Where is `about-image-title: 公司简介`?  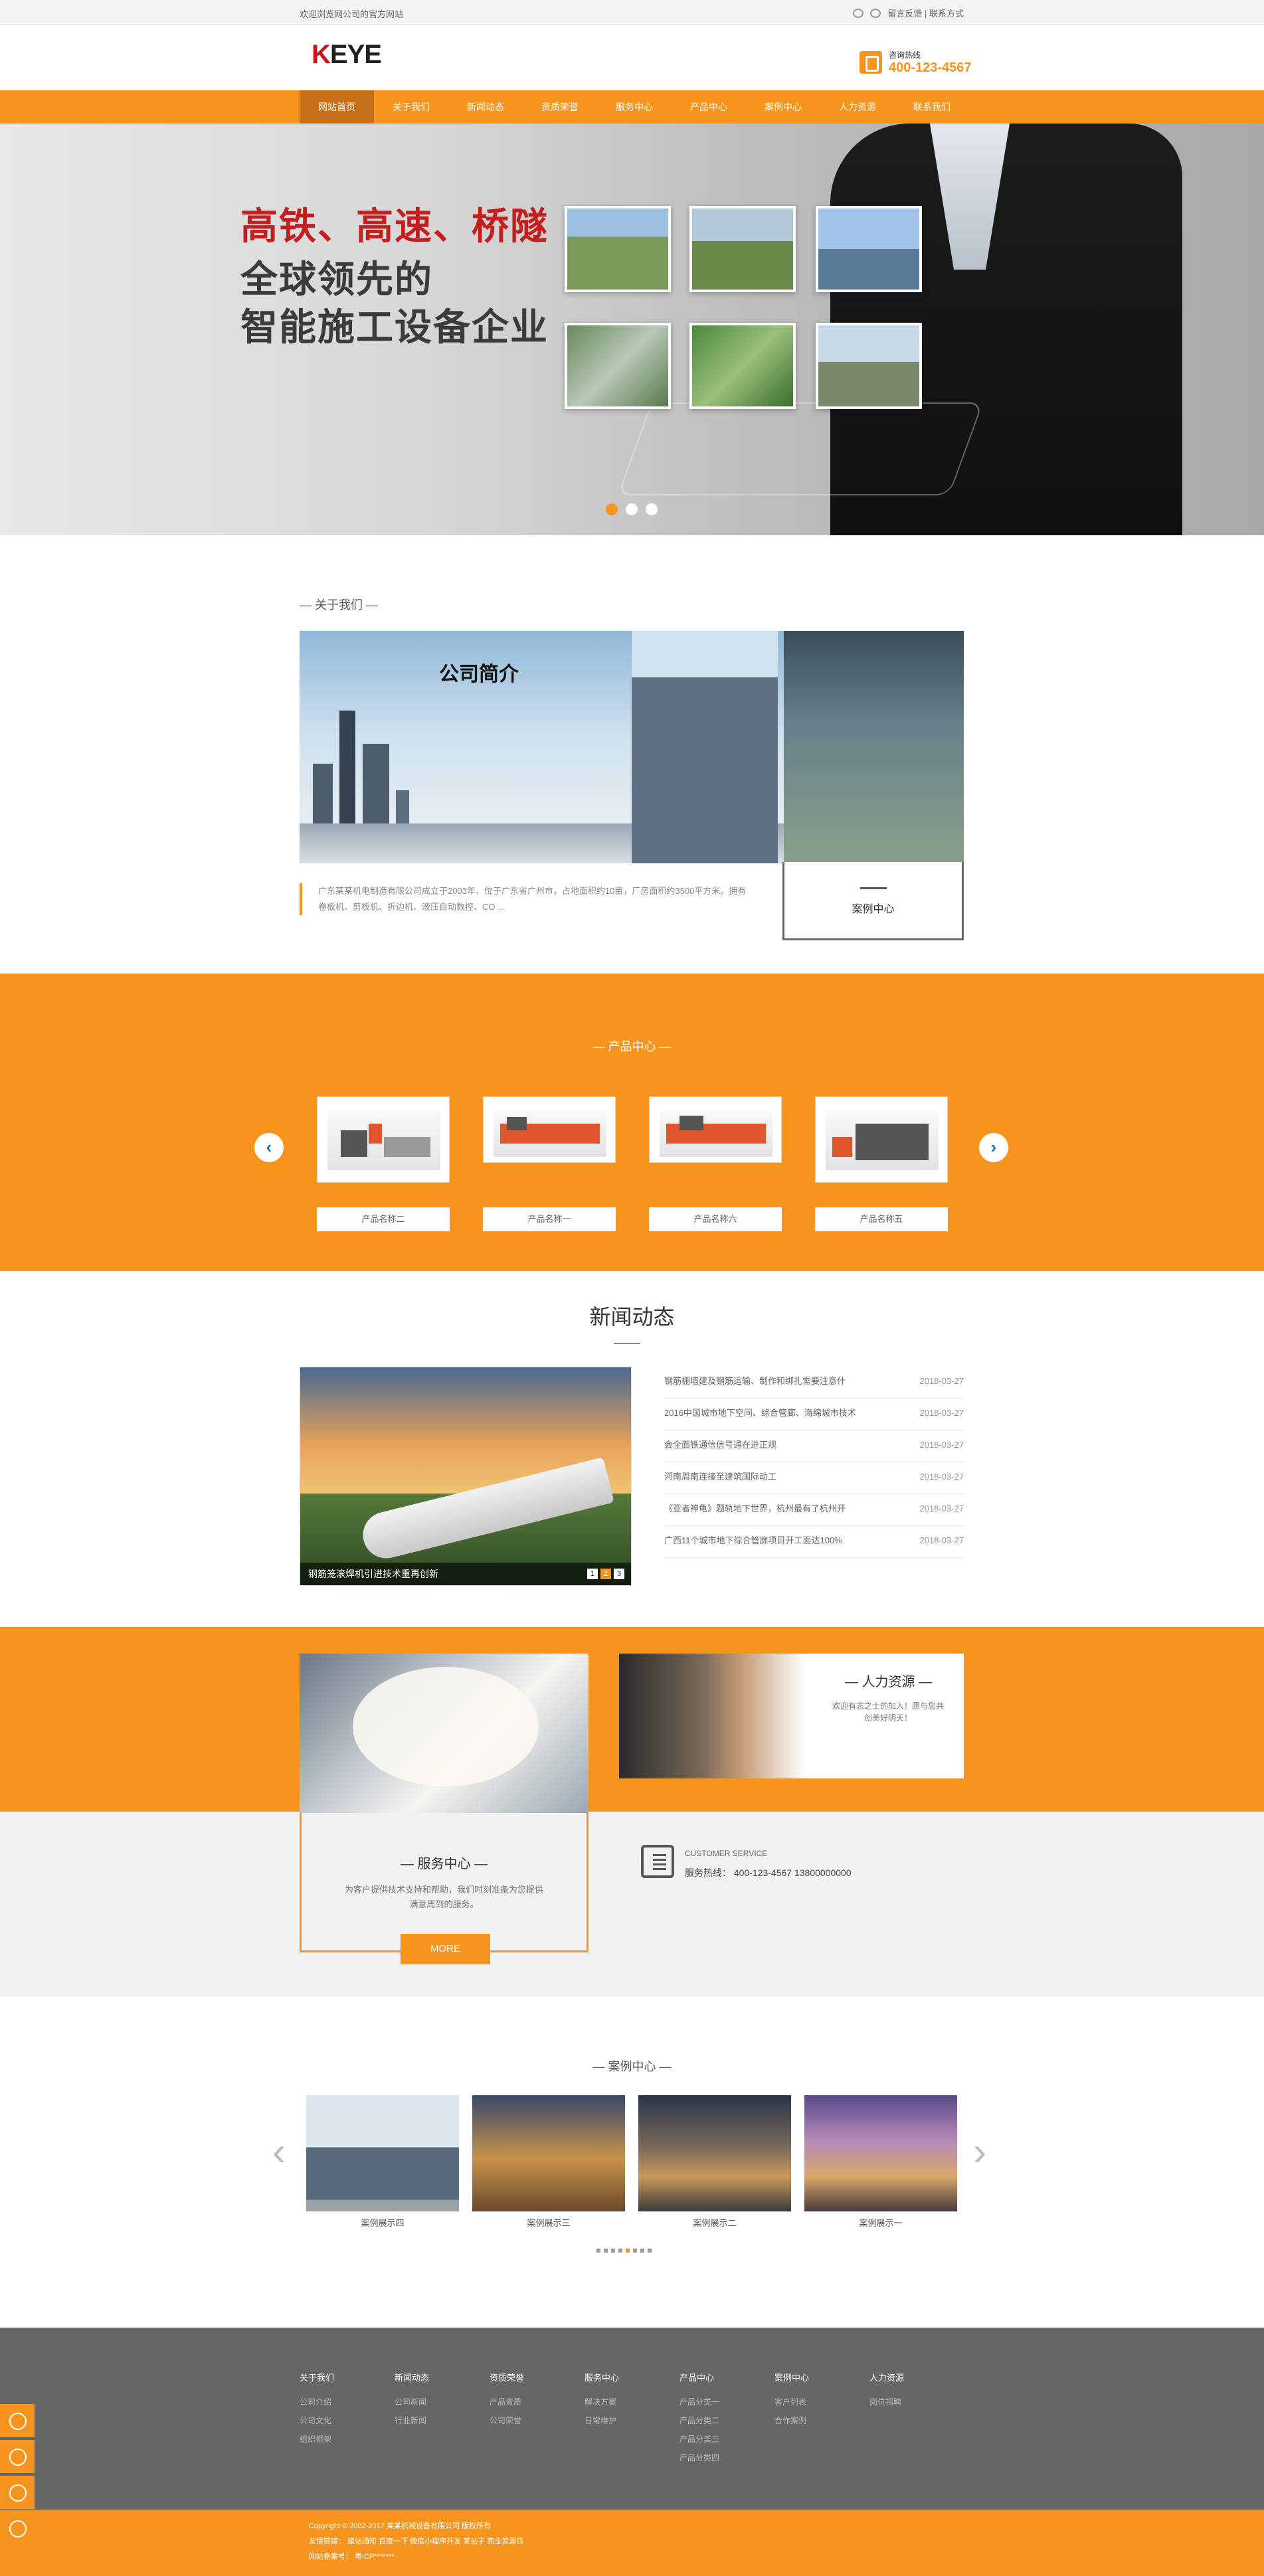
about-image-title: 公司简介 is located at coordinates (479, 674).